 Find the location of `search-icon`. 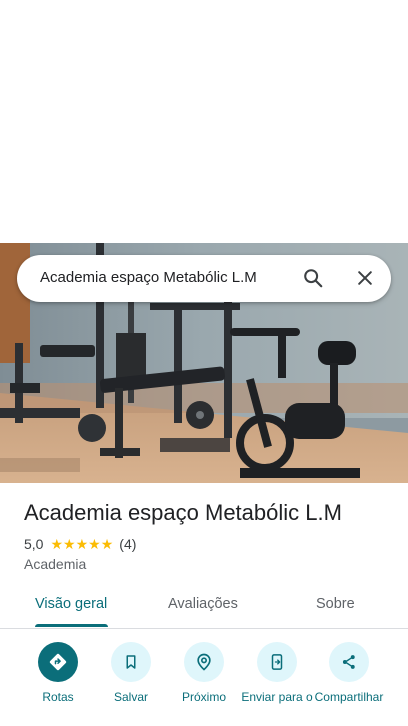

search-icon is located at coordinates (313, 278).